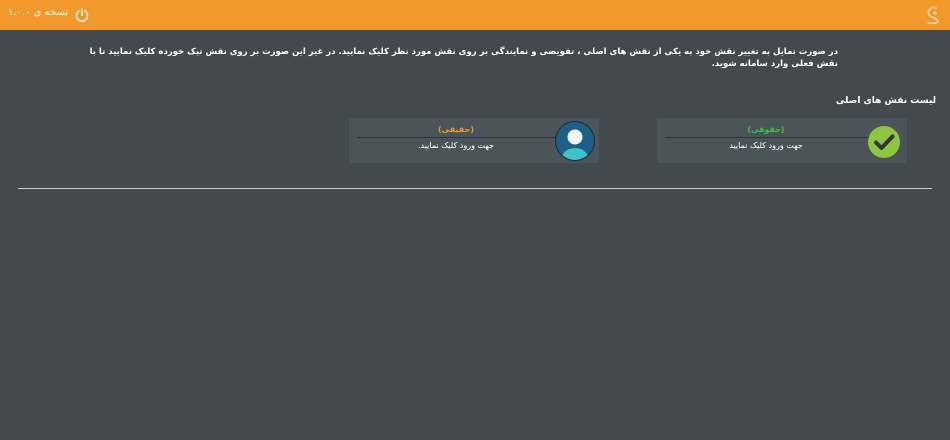 Image resolution: width=950 pixels, height=440 pixels. What do you see at coordinates (575, 141) in the screenshot?
I see `avatar-icon` at bounding box center [575, 141].